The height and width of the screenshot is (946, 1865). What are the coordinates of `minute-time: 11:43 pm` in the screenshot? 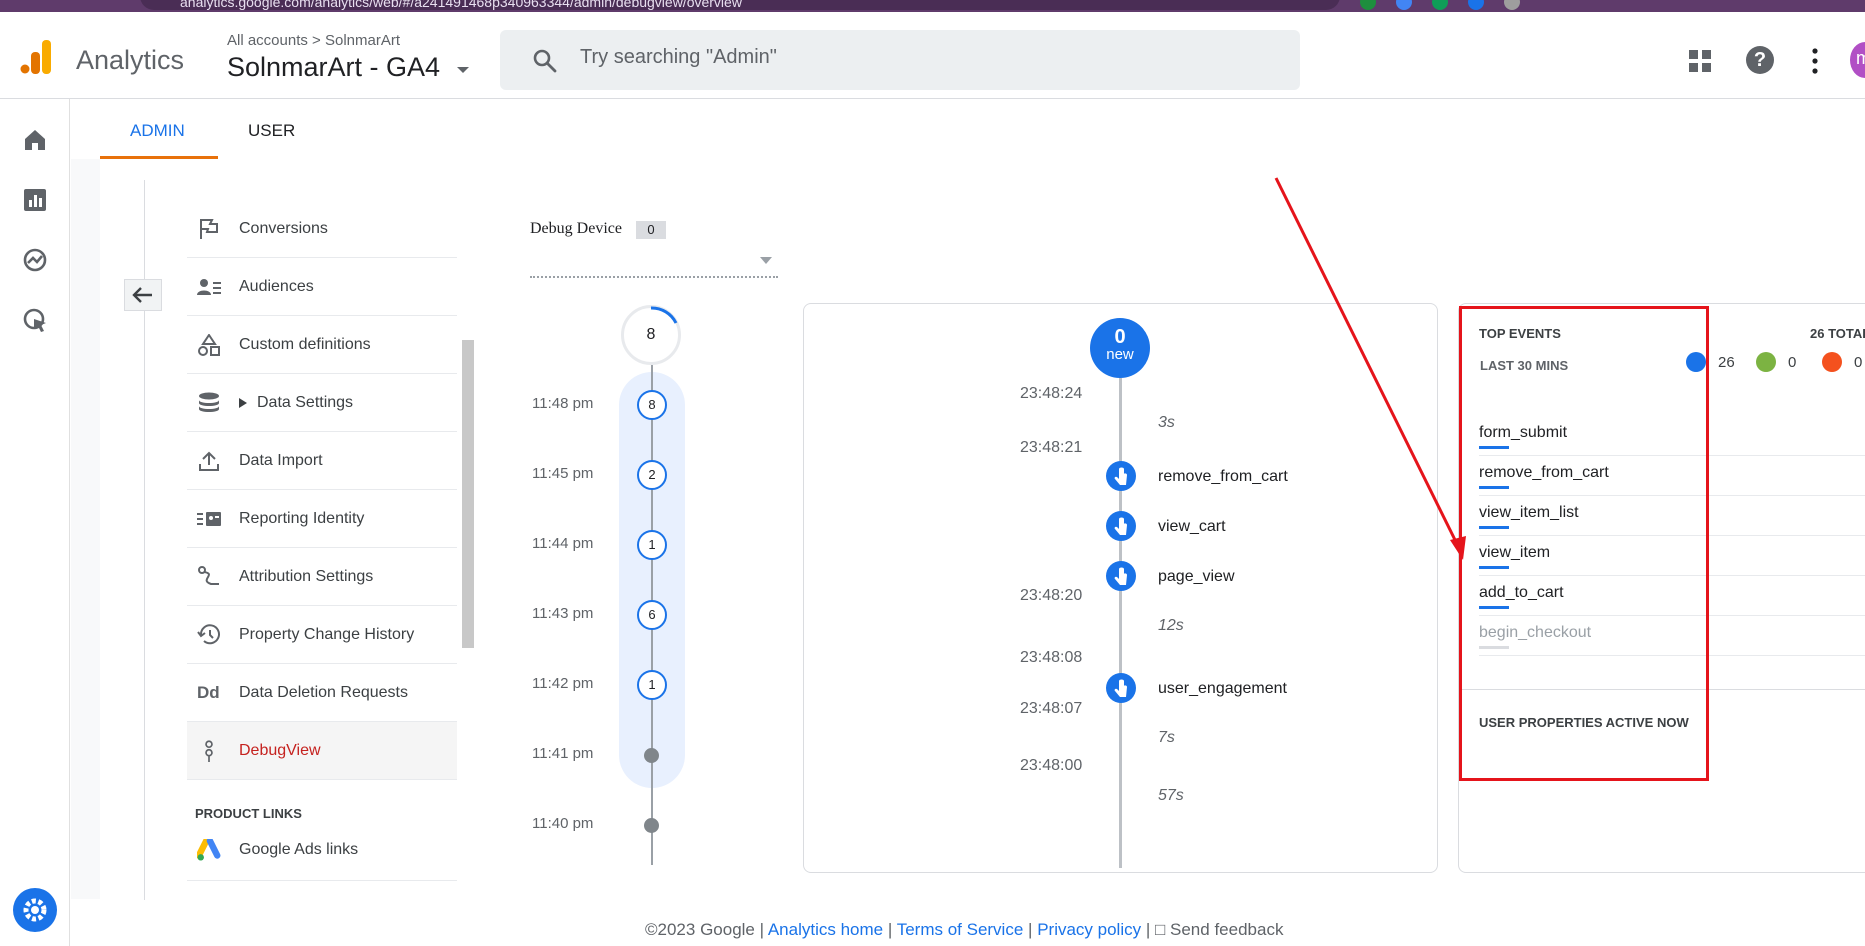 It's located at (563, 613).